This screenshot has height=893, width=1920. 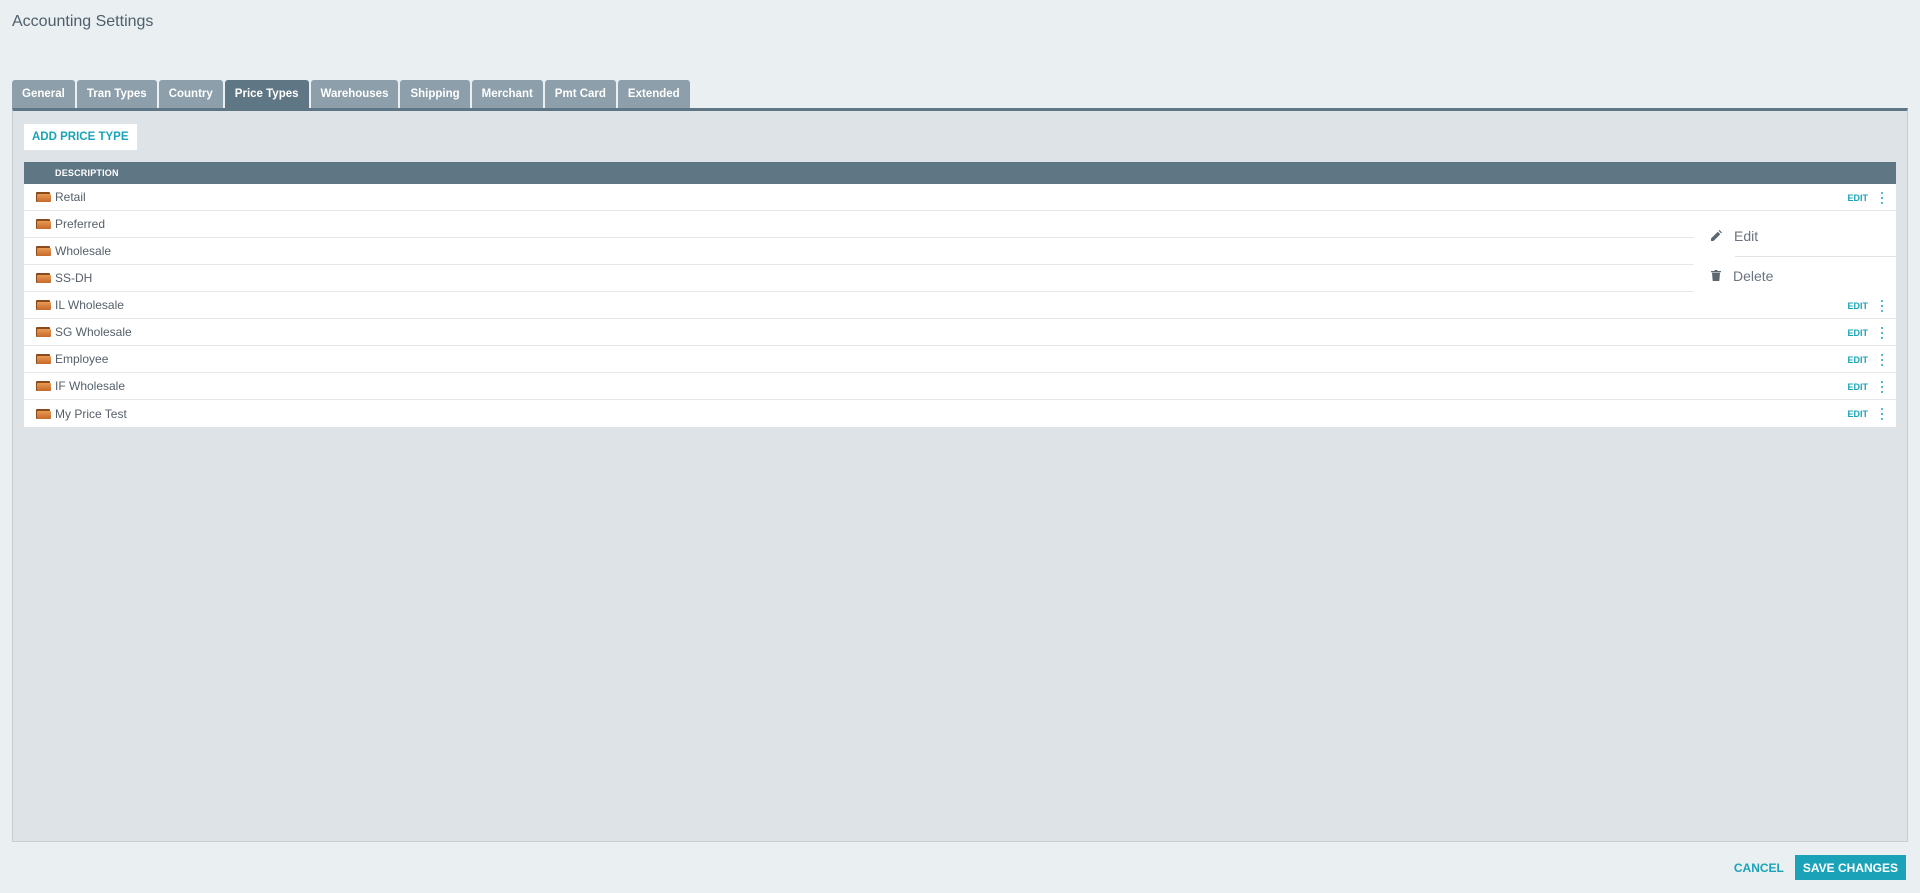 What do you see at coordinates (70, 197) in the screenshot?
I see `row-description: Retail` at bounding box center [70, 197].